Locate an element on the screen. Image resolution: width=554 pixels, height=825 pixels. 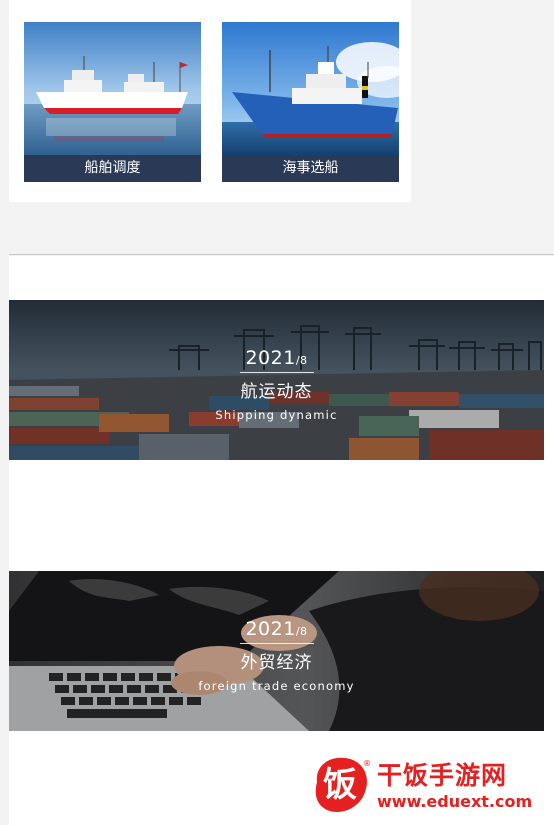
banner-shipping-rule is located at coordinates (276, 372).